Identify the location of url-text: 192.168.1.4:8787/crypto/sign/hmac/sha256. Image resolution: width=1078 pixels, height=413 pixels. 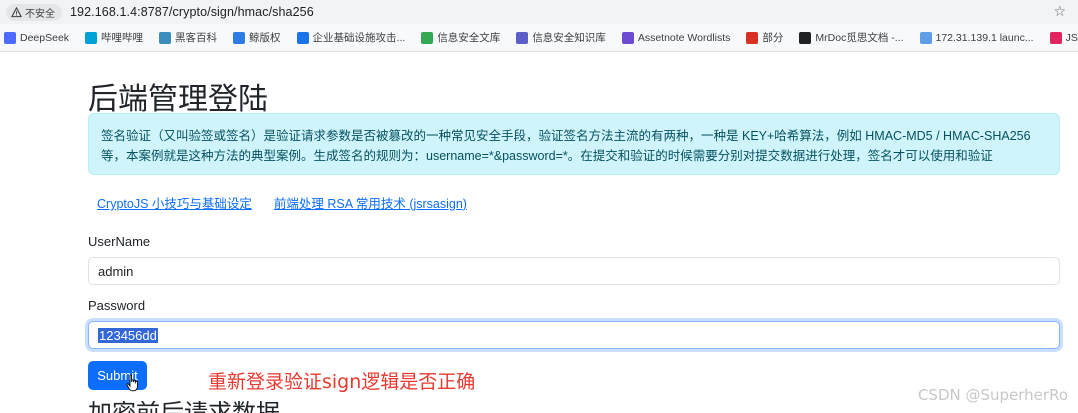
(192, 12).